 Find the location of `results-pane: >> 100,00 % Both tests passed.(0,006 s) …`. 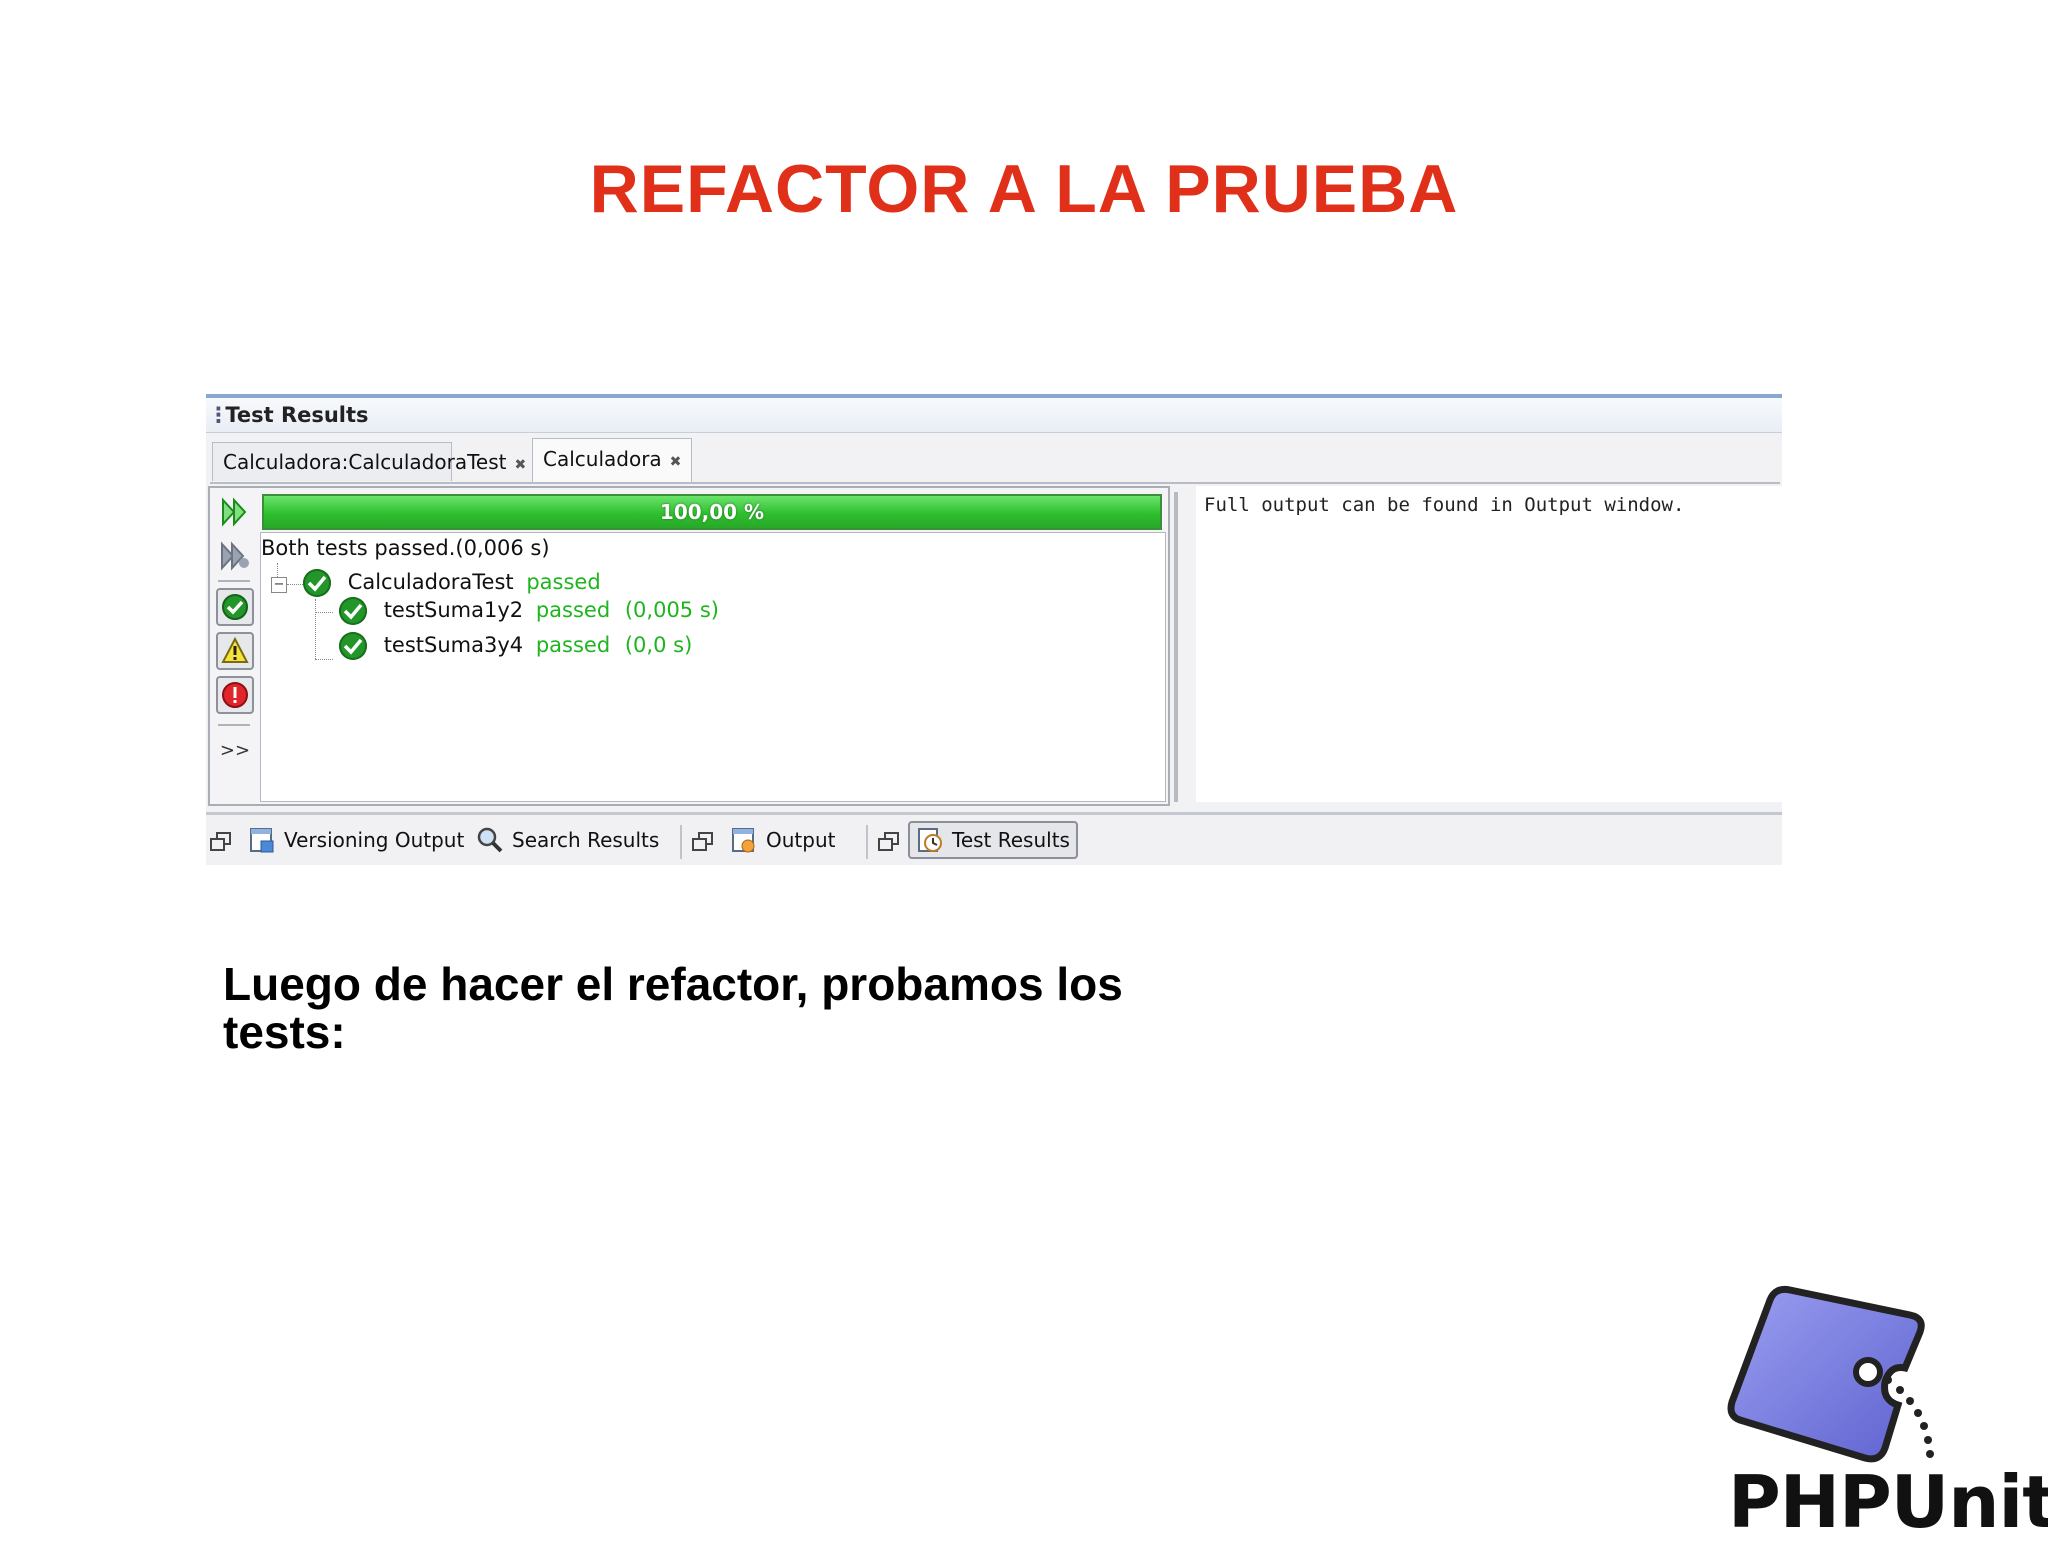

results-pane: >> 100,00 % Both tests passed.(0,006 s) … is located at coordinates (689, 646).